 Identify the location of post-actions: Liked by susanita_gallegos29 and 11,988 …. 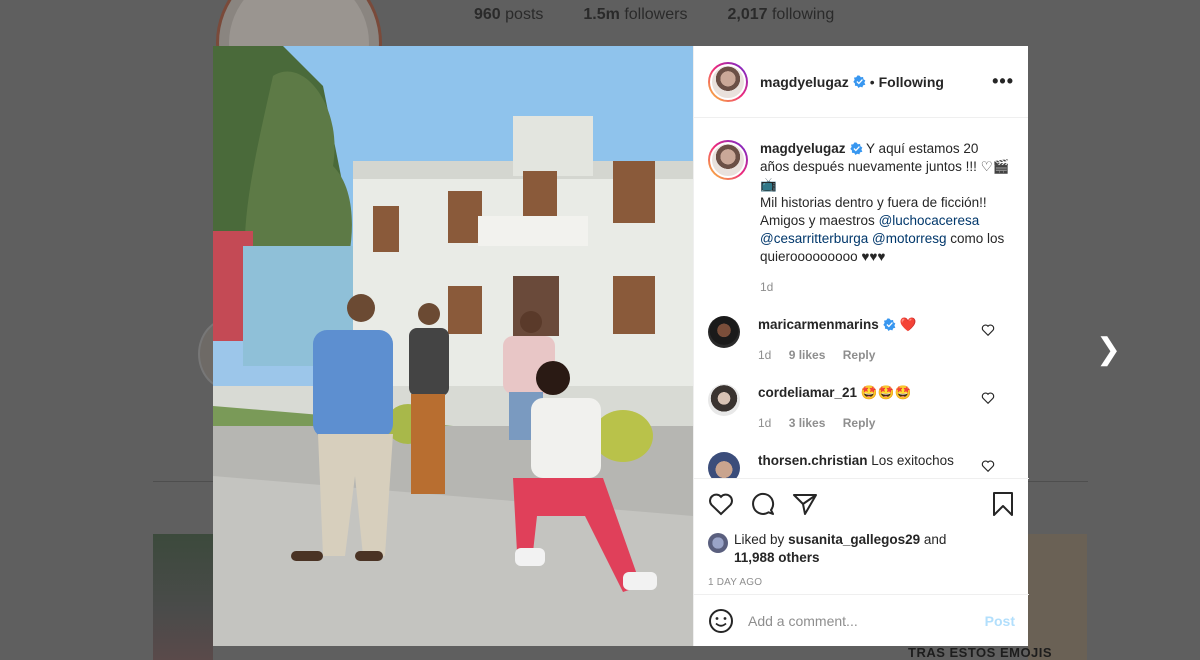
(861, 533).